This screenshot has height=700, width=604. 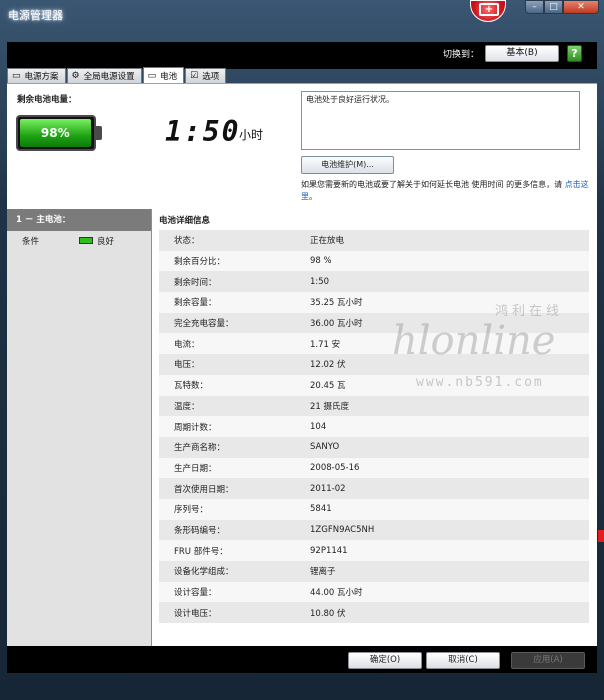 What do you see at coordinates (446, 191) in the screenshot?
I see `battery-info-text: 如果您需要新的电池或要了解关于如何延长电池 使用时间 的更多信息，请 点击这里。` at bounding box center [446, 191].